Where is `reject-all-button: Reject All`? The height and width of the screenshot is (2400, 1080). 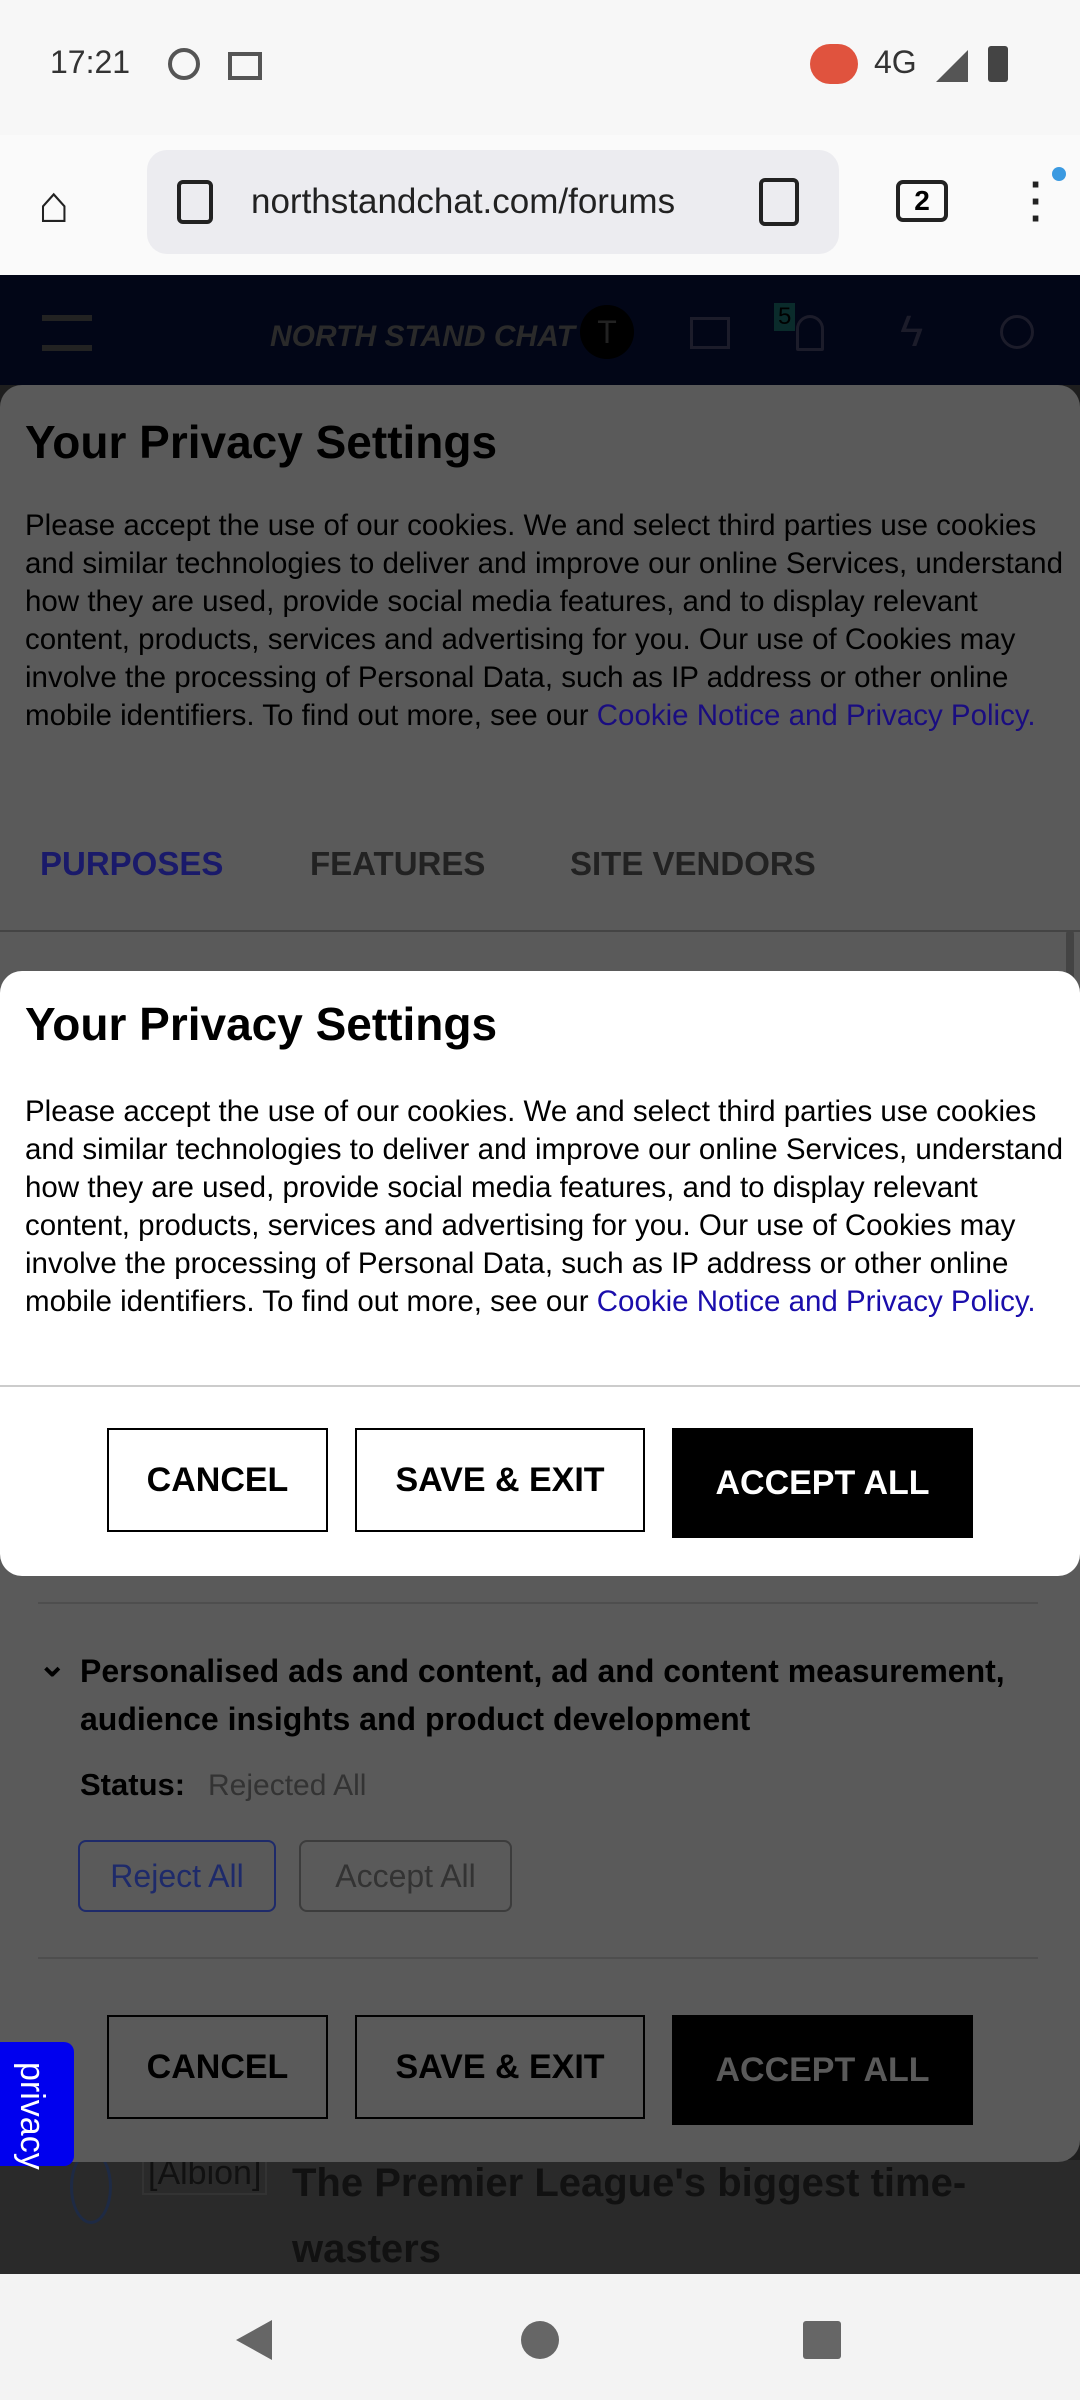 reject-all-button: Reject All is located at coordinates (177, 1876).